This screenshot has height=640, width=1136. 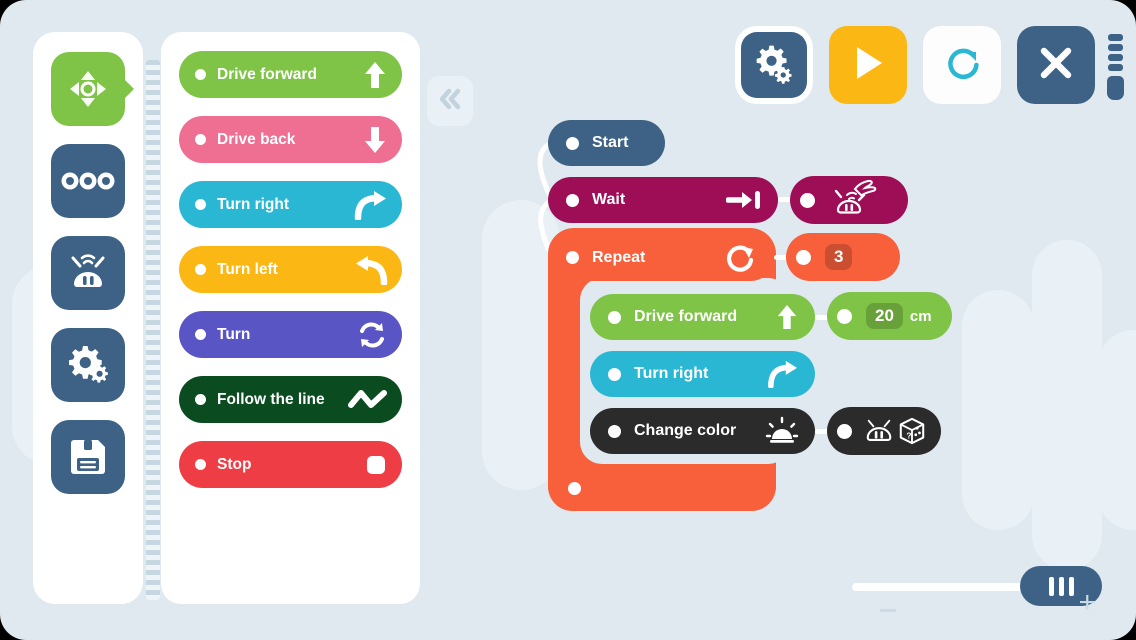 What do you see at coordinates (663, 200) in the screenshot?
I see `program-block-wait: Wait` at bounding box center [663, 200].